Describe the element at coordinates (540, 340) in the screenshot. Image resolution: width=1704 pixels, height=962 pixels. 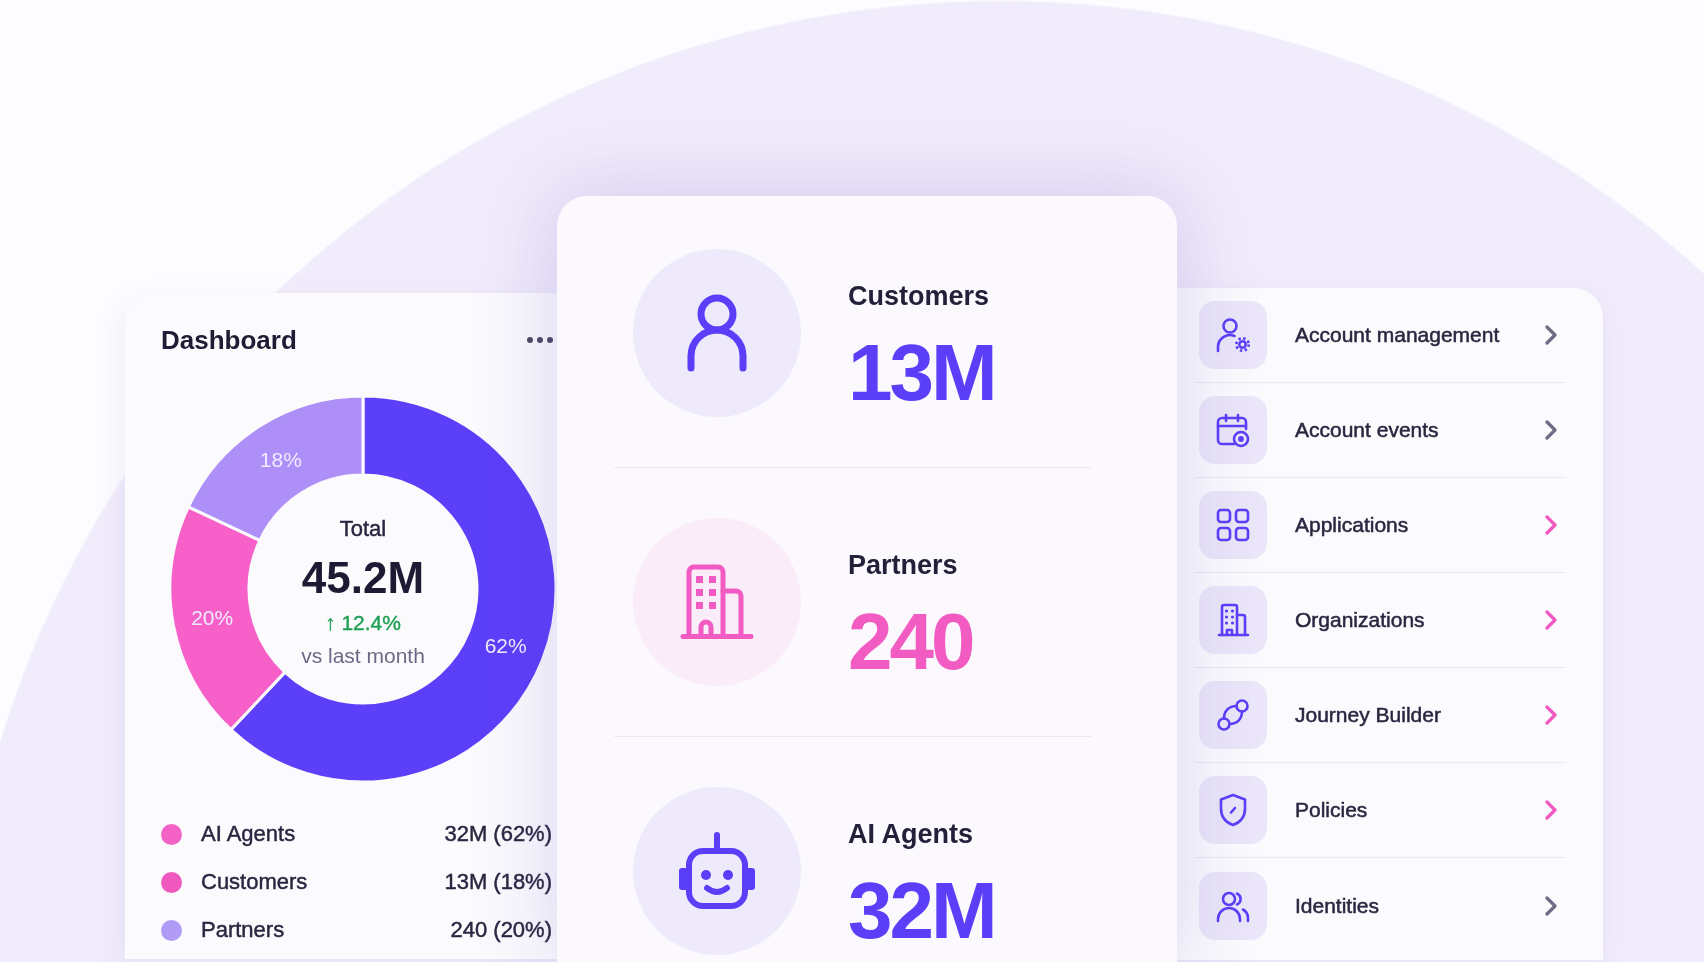
I see `more-icon` at that location.